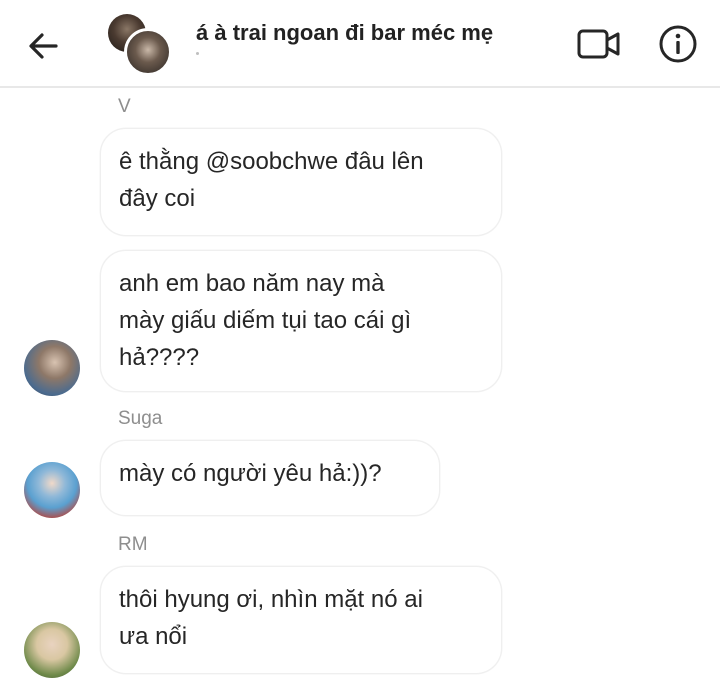 The height and width of the screenshot is (687, 720). I want to click on message-bubble: ê thằng @soobchwe đâu lên đây coi, so click(301, 182).